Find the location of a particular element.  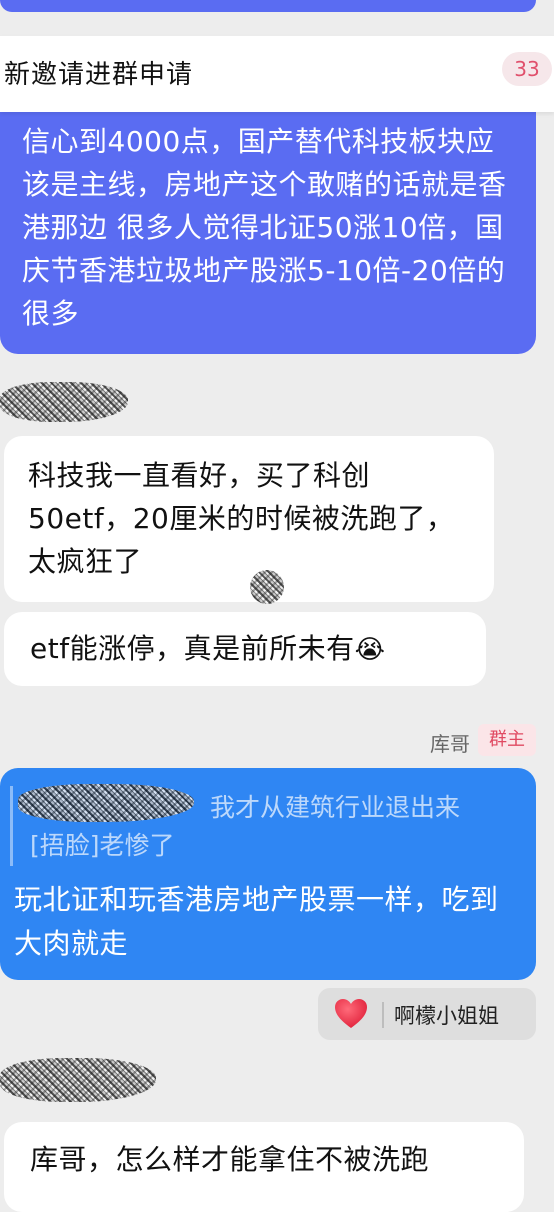

reaction-user: 啊檬小姐姐 is located at coordinates (446, 1016).